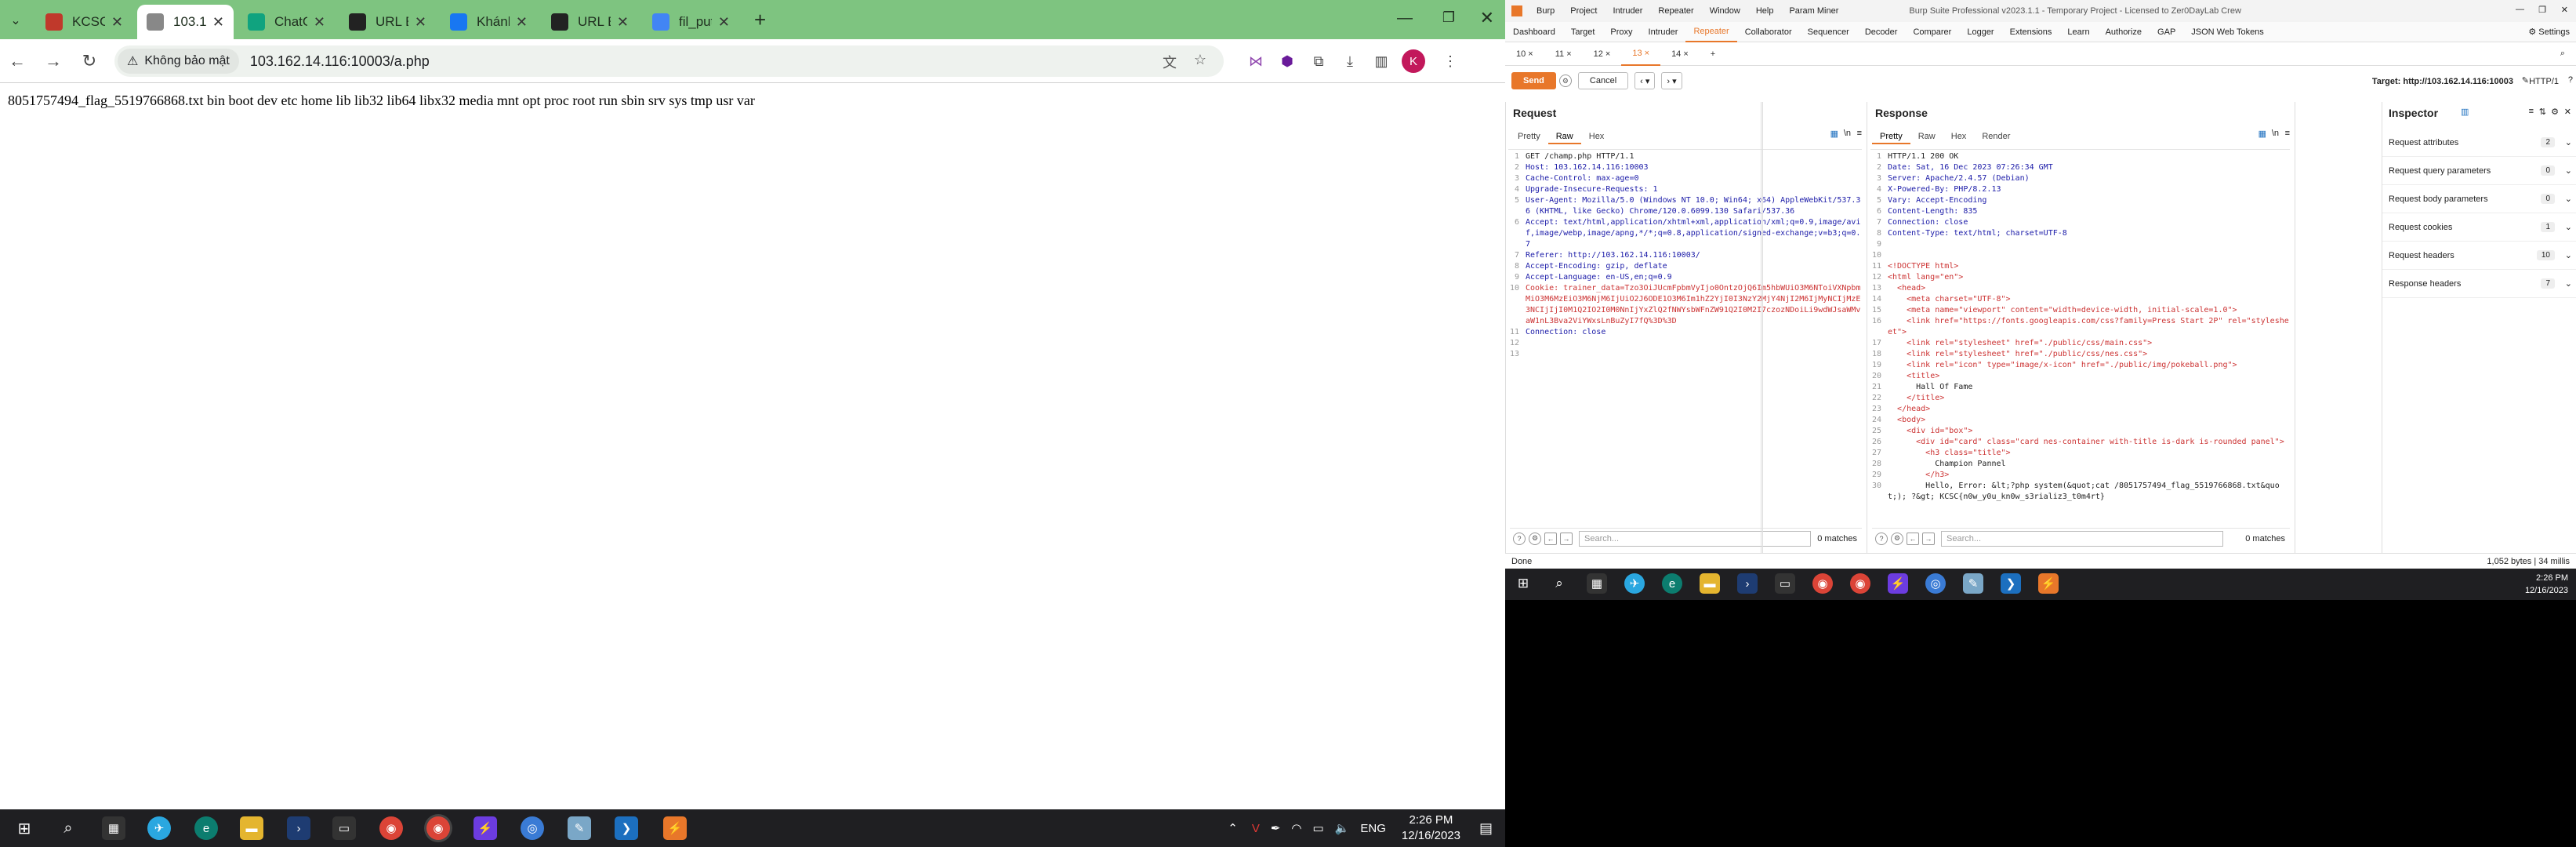  I want to click on language-indicator: ENG, so click(1373, 828).